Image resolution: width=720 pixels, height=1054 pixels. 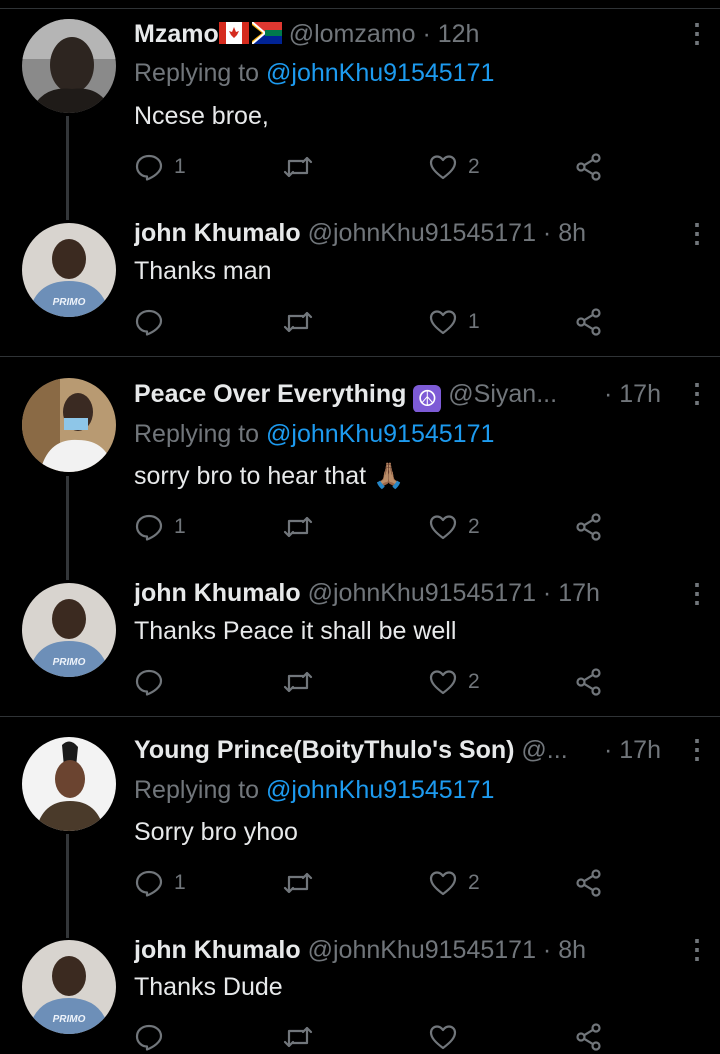 I want to click on tweet-header: Mzamo @lomzamo · 12h, so click(x=398, y=34).